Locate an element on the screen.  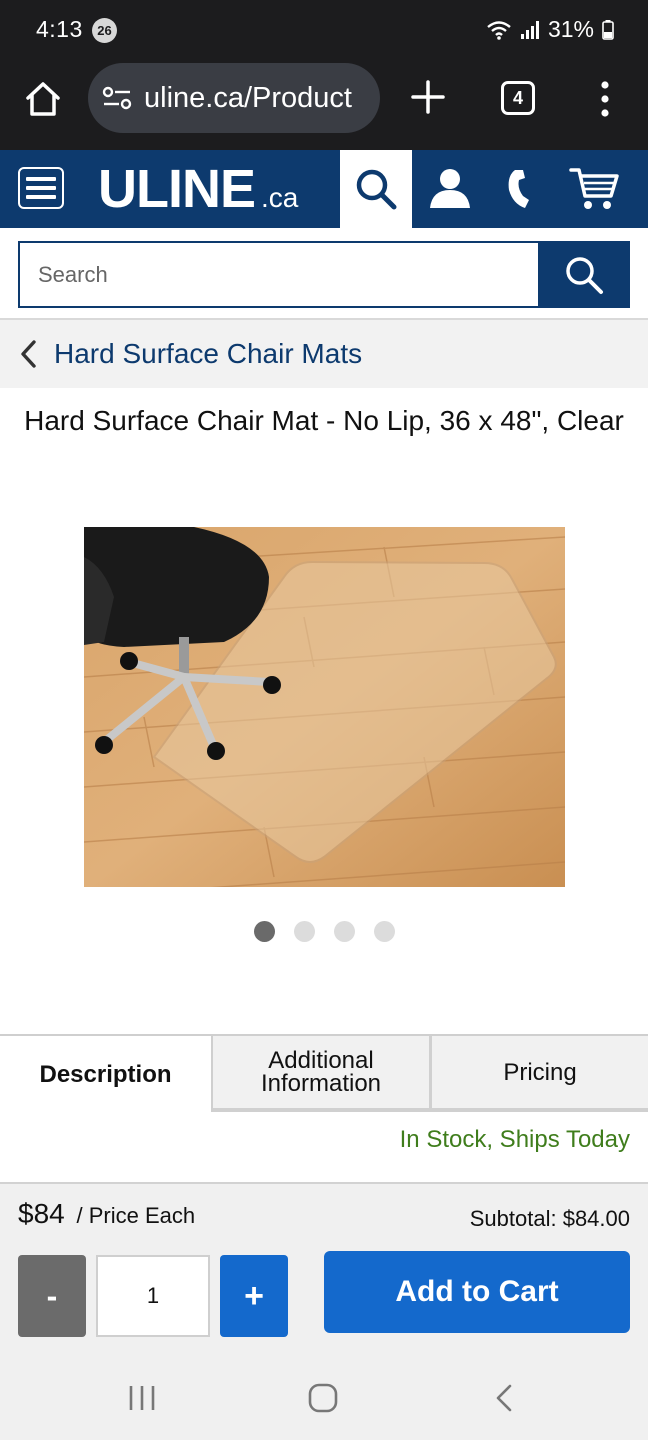
wifi-icon is located at coordinates (499, 30).